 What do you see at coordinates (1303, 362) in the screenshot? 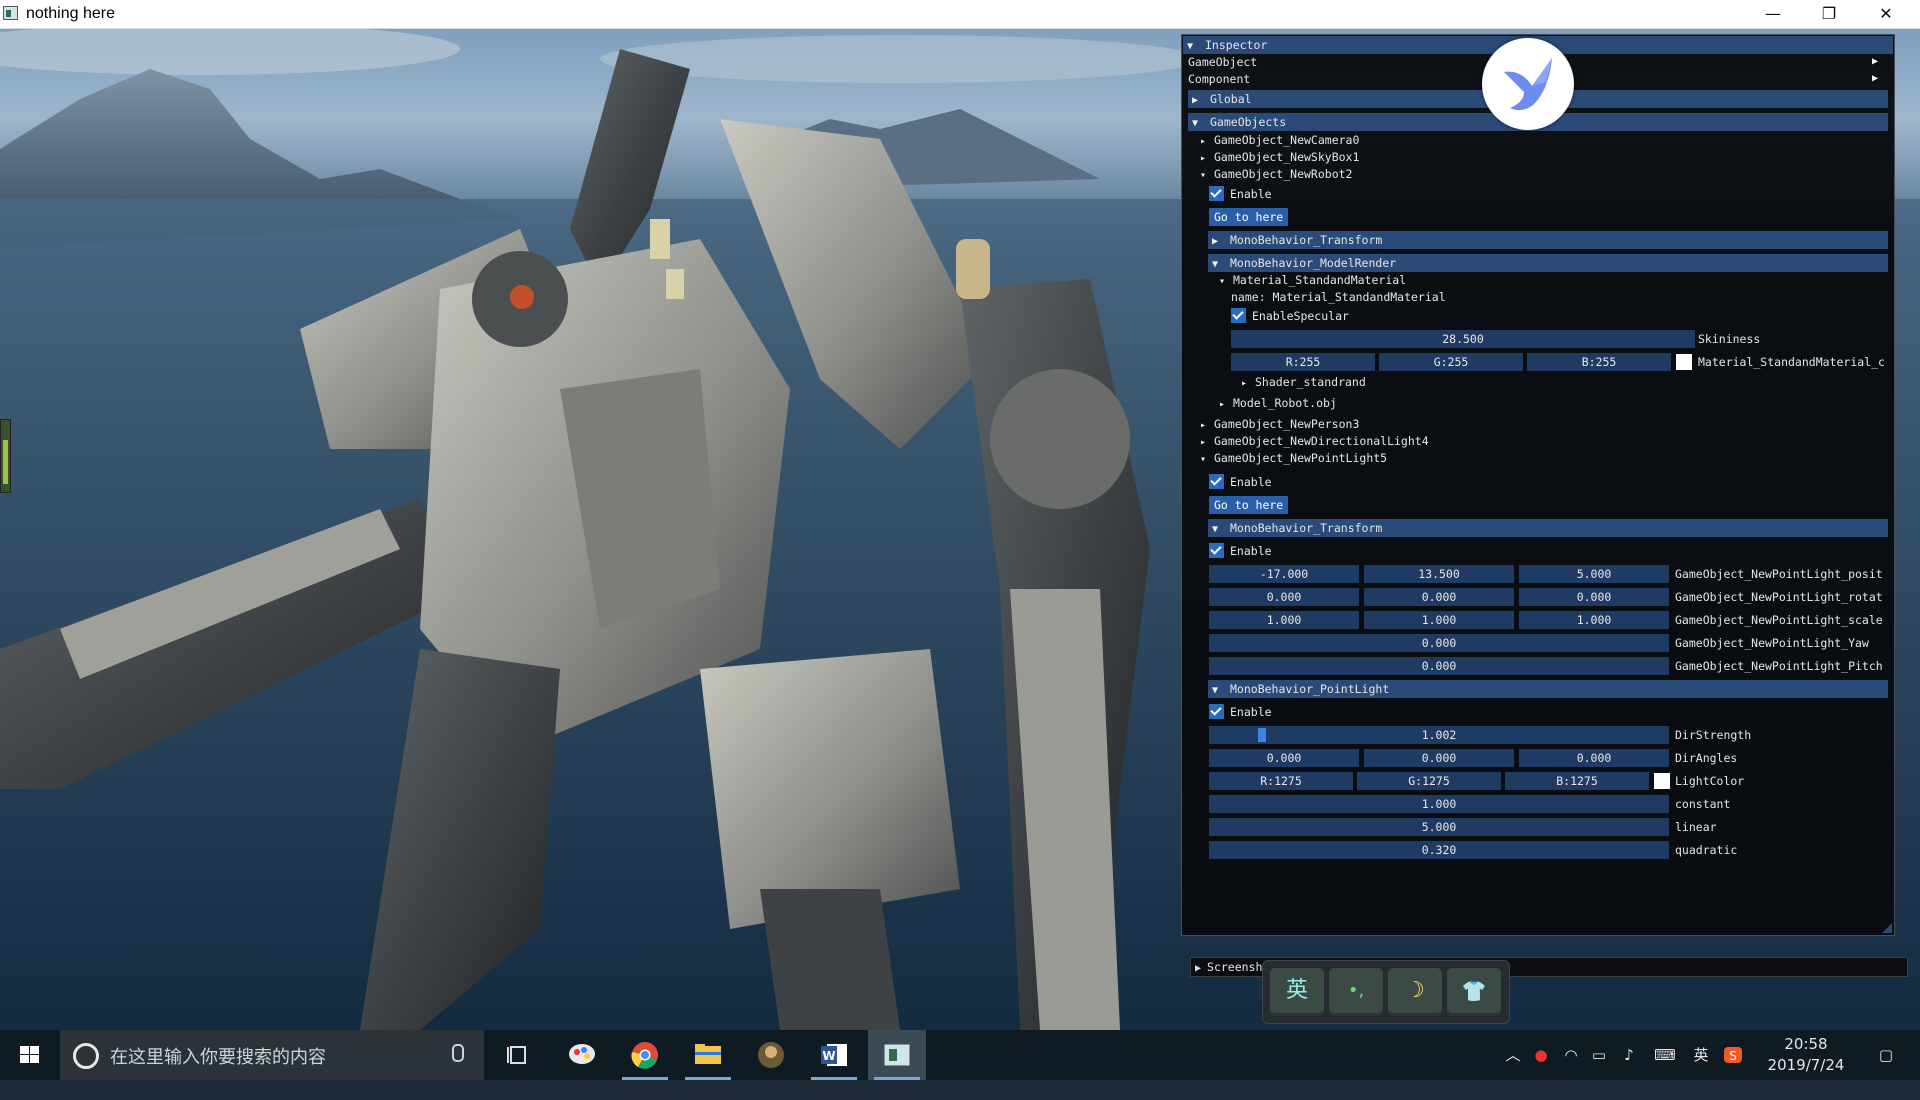
I see `material-color-r-field: R:255` at bounding box center [1303, 362].